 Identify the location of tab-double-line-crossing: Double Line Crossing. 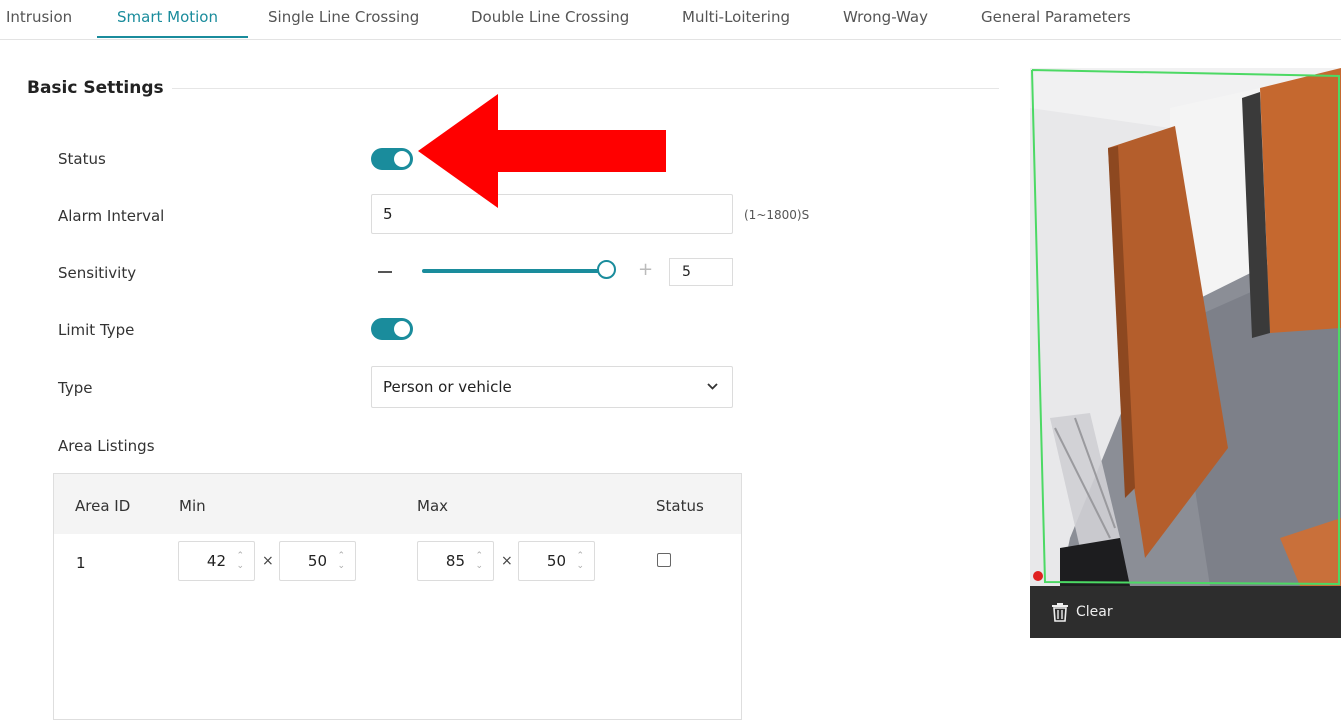
(550, 23).